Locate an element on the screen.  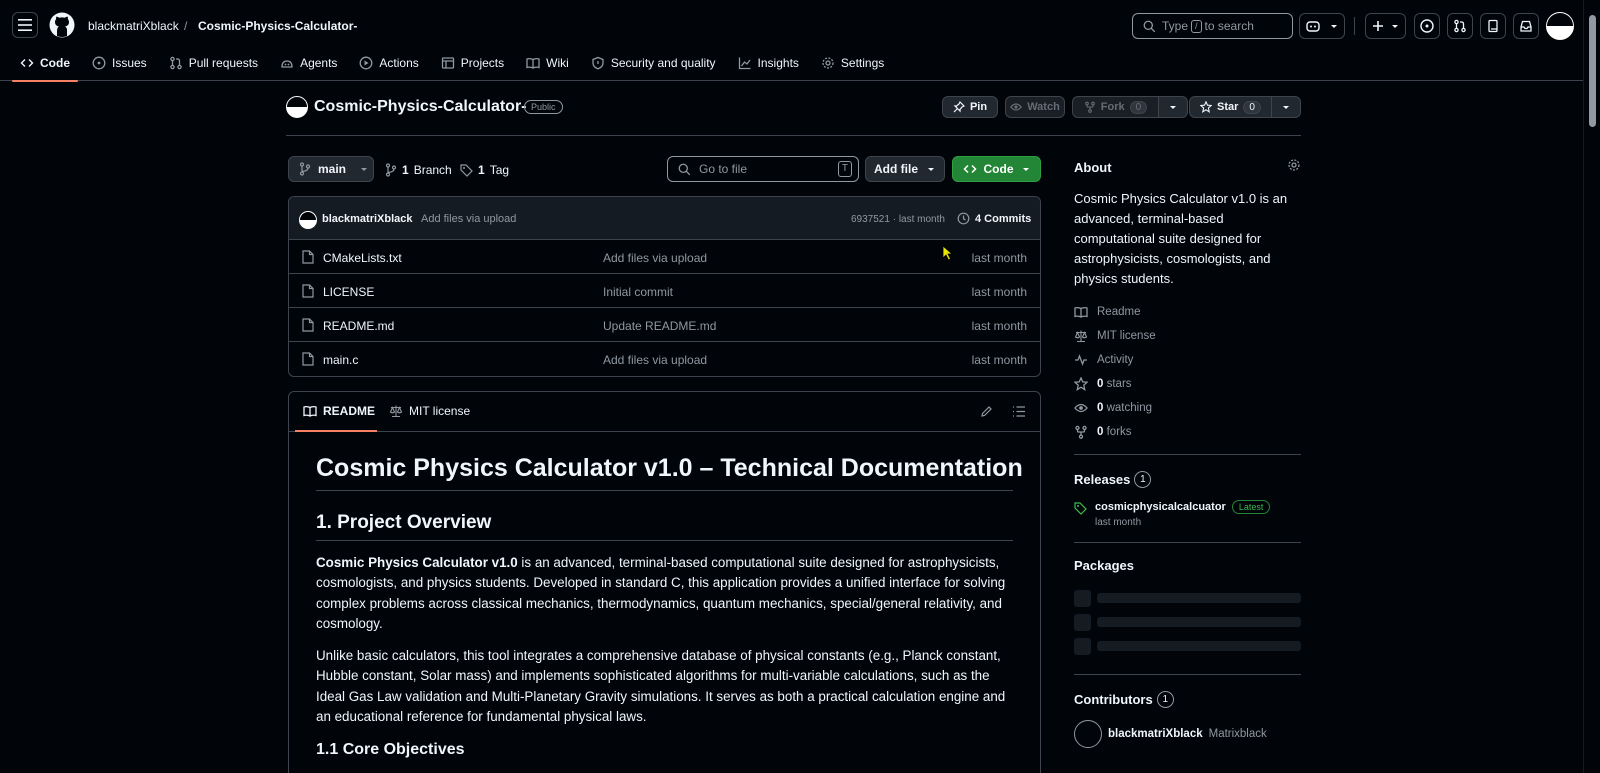
issue-icon is located at coordinates (99, 63).